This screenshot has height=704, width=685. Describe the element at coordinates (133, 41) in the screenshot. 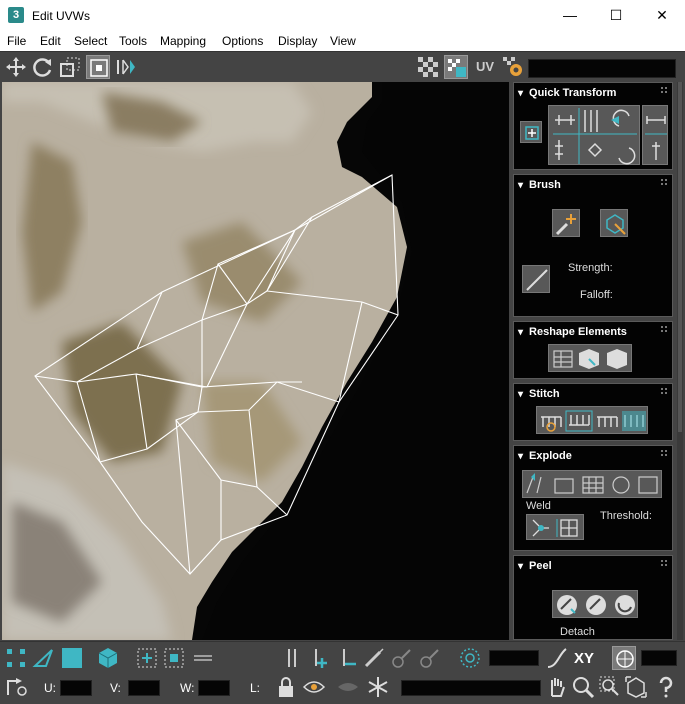

I see `menu-tools: Tools` at that location.